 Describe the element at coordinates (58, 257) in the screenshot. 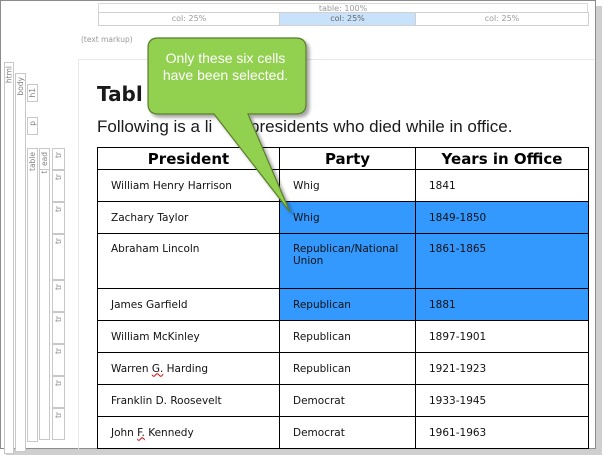

I see `tag-tr-3: tr` at that location.